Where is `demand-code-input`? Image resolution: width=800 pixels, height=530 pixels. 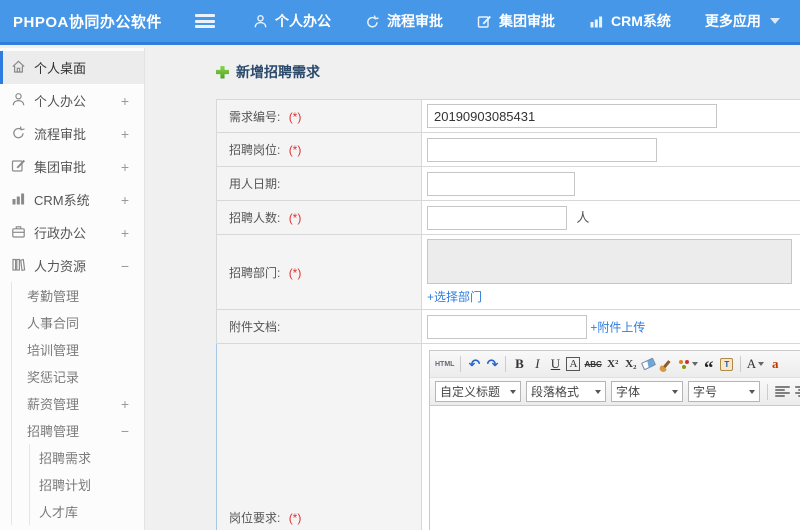
demand-code-input is located at coordinates (572, 116).